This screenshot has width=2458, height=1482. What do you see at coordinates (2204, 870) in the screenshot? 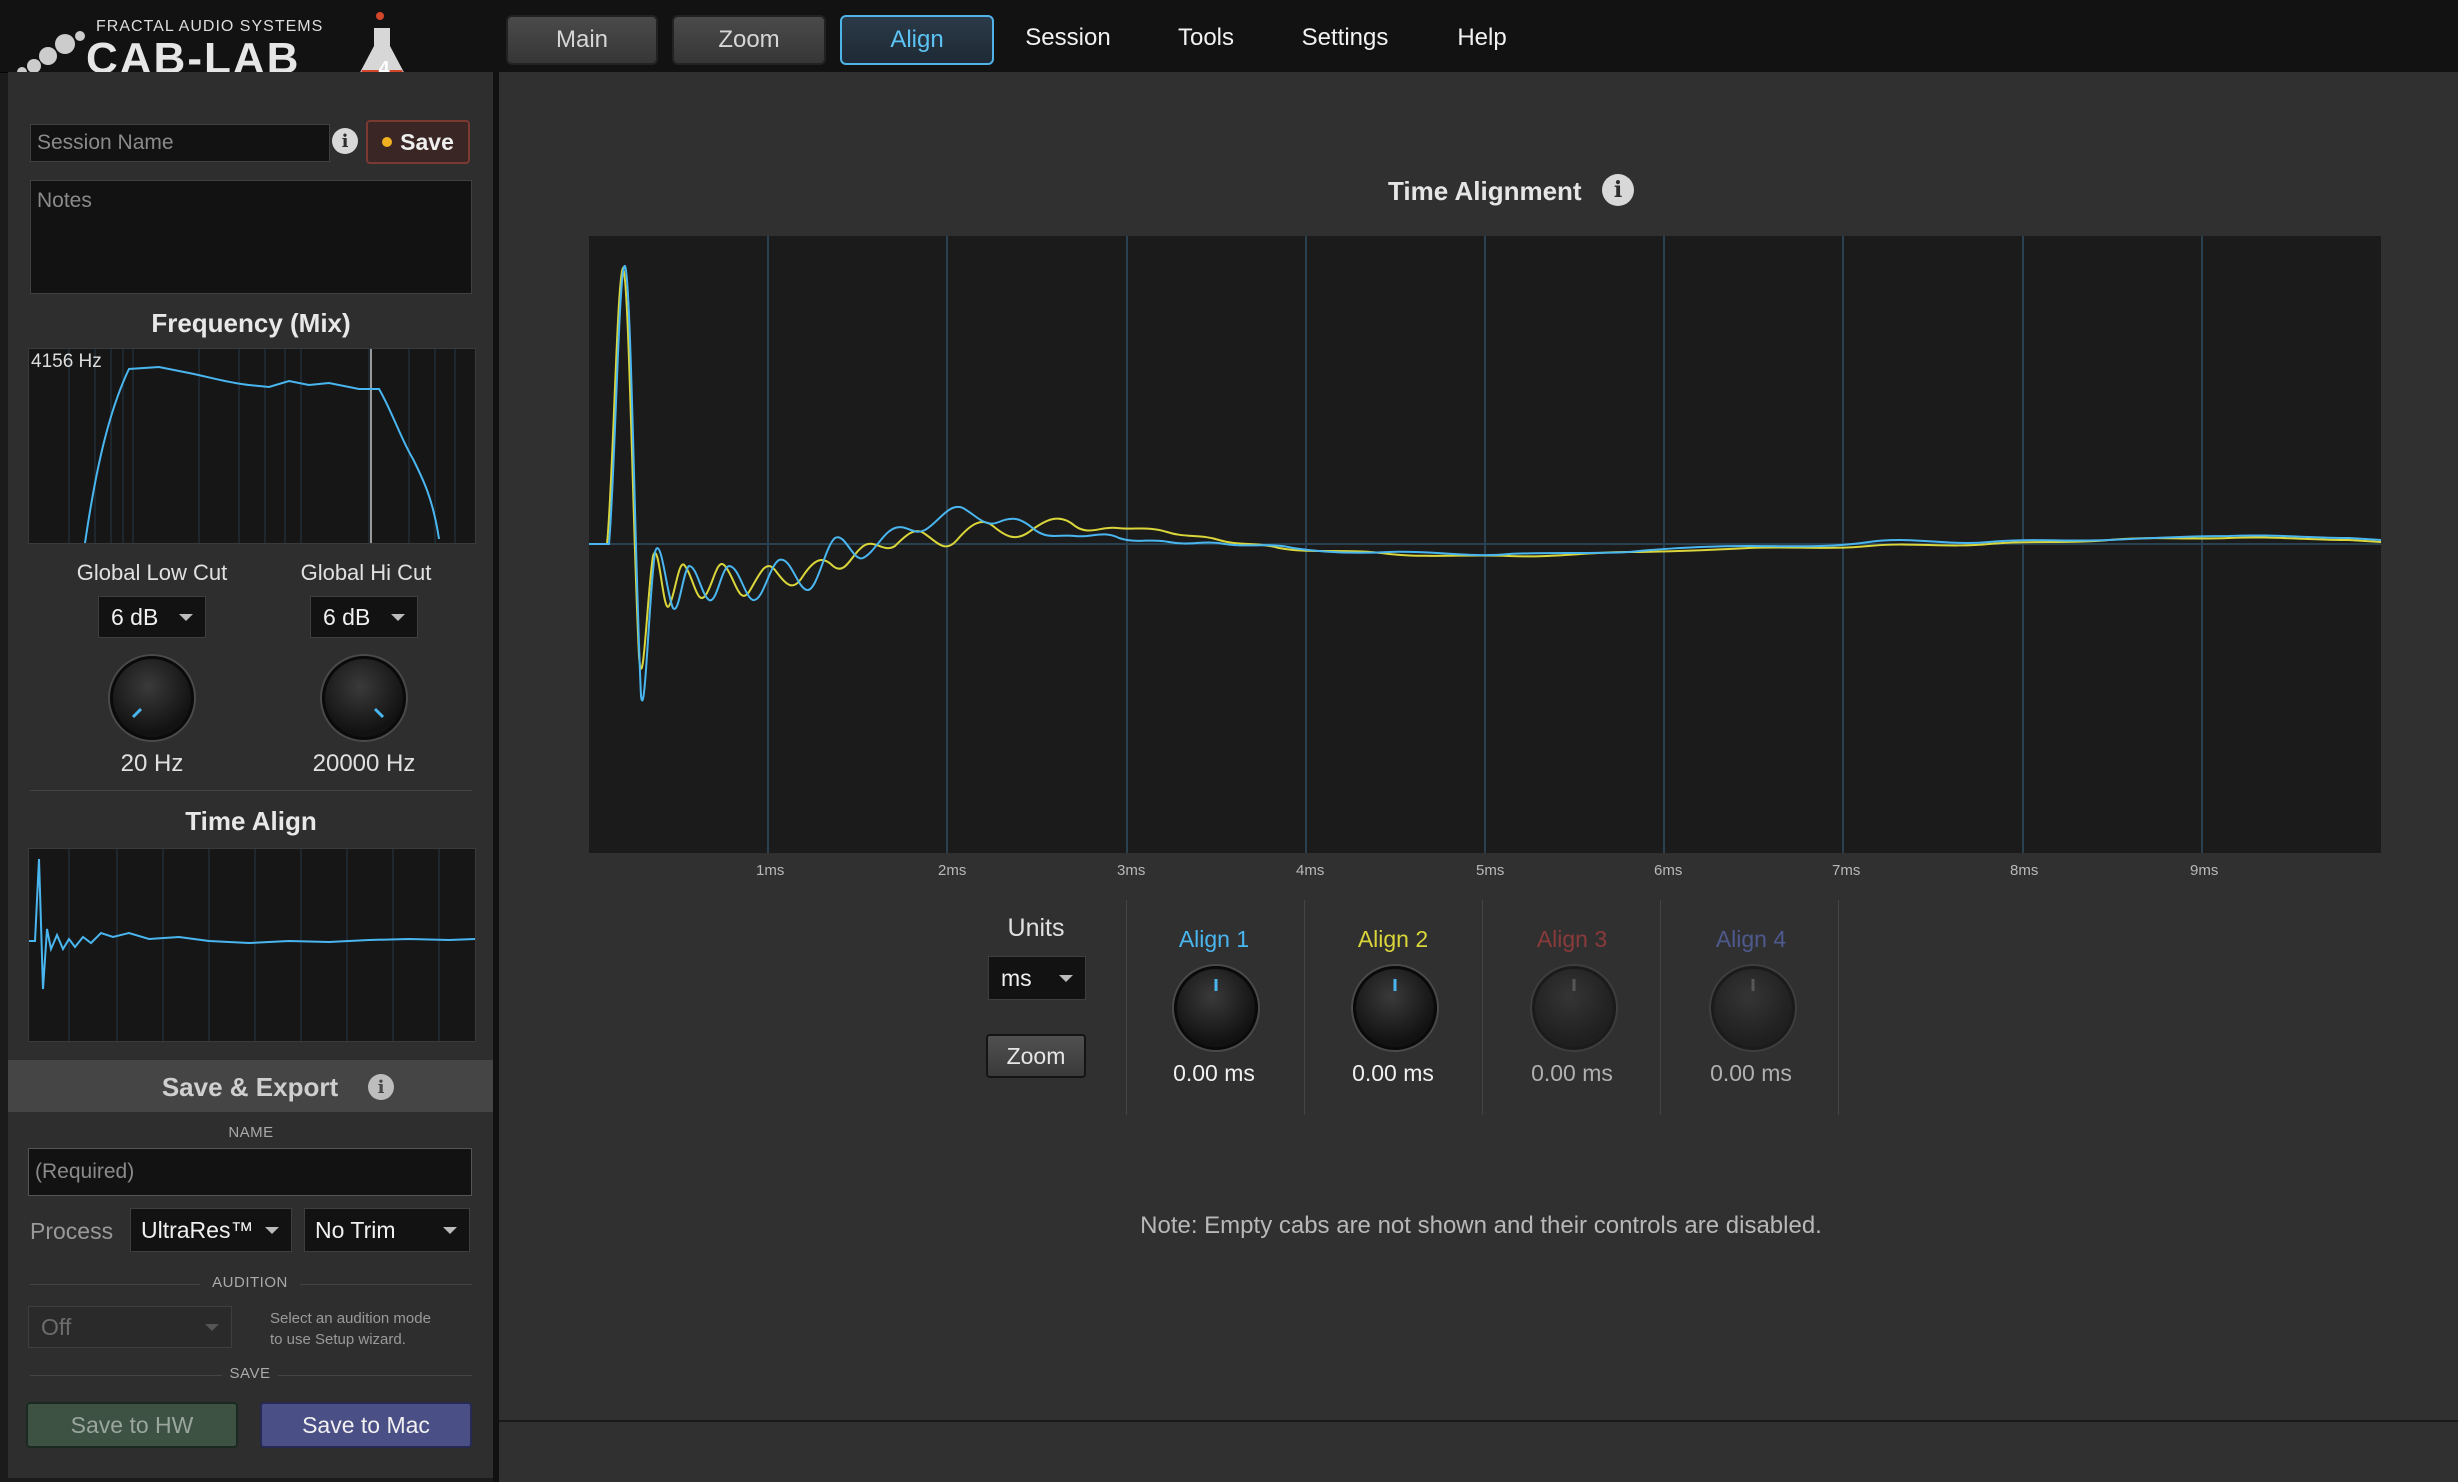
I see `tick-label: 9ms` at bounding box center [2204, 870].